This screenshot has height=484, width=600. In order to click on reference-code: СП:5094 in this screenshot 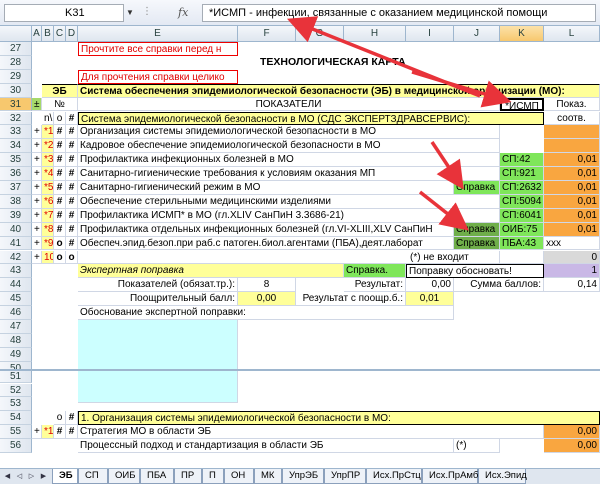, I will do `click(522, 201)`.